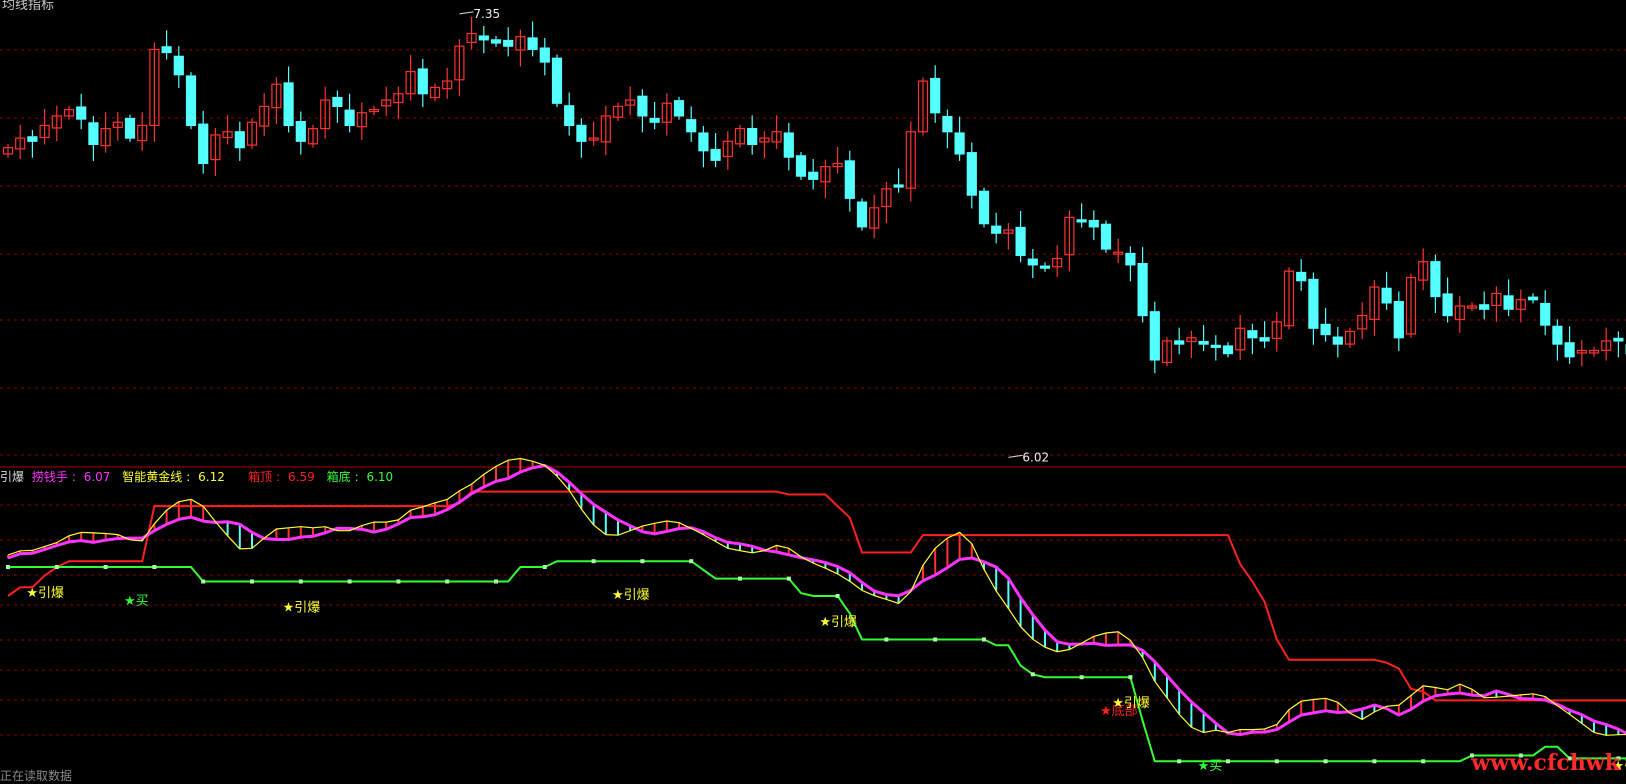  Describe the element at coordinates (260, 477) in the screenshot. I see `legend-label: 箱顶` at that location.